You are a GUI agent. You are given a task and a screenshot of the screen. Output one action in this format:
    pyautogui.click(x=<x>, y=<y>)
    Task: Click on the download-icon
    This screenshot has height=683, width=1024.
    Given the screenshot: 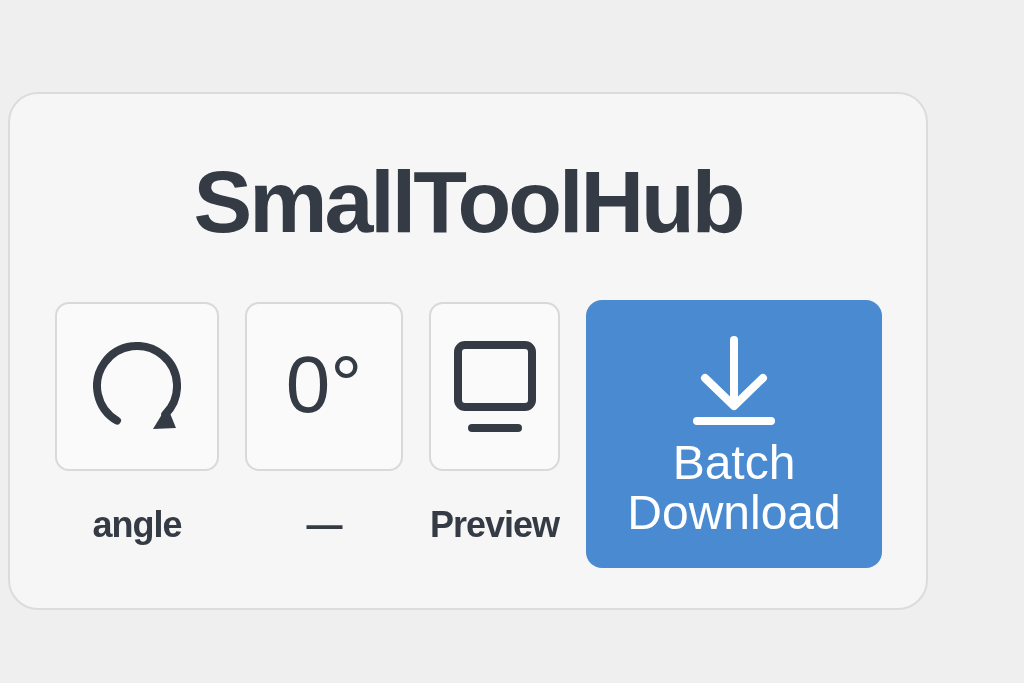 What is the action you would take?
    pyautogui.click(x=734, y=381)
    